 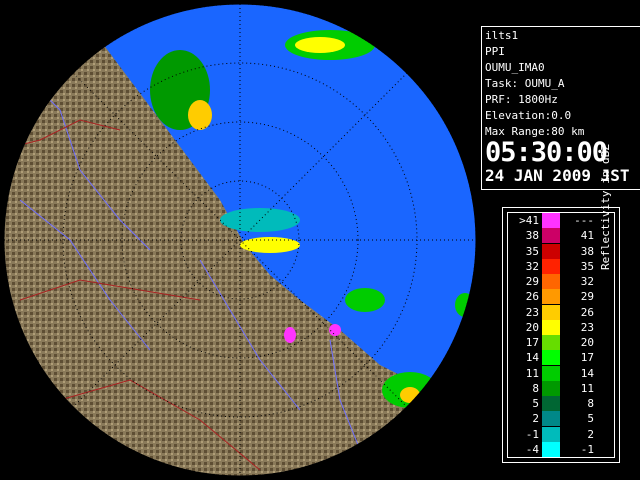 What do you see at coordinates (532, 281) in the screenshot?
I see `legend-low-value: 29` at bounding box center [532, 281].